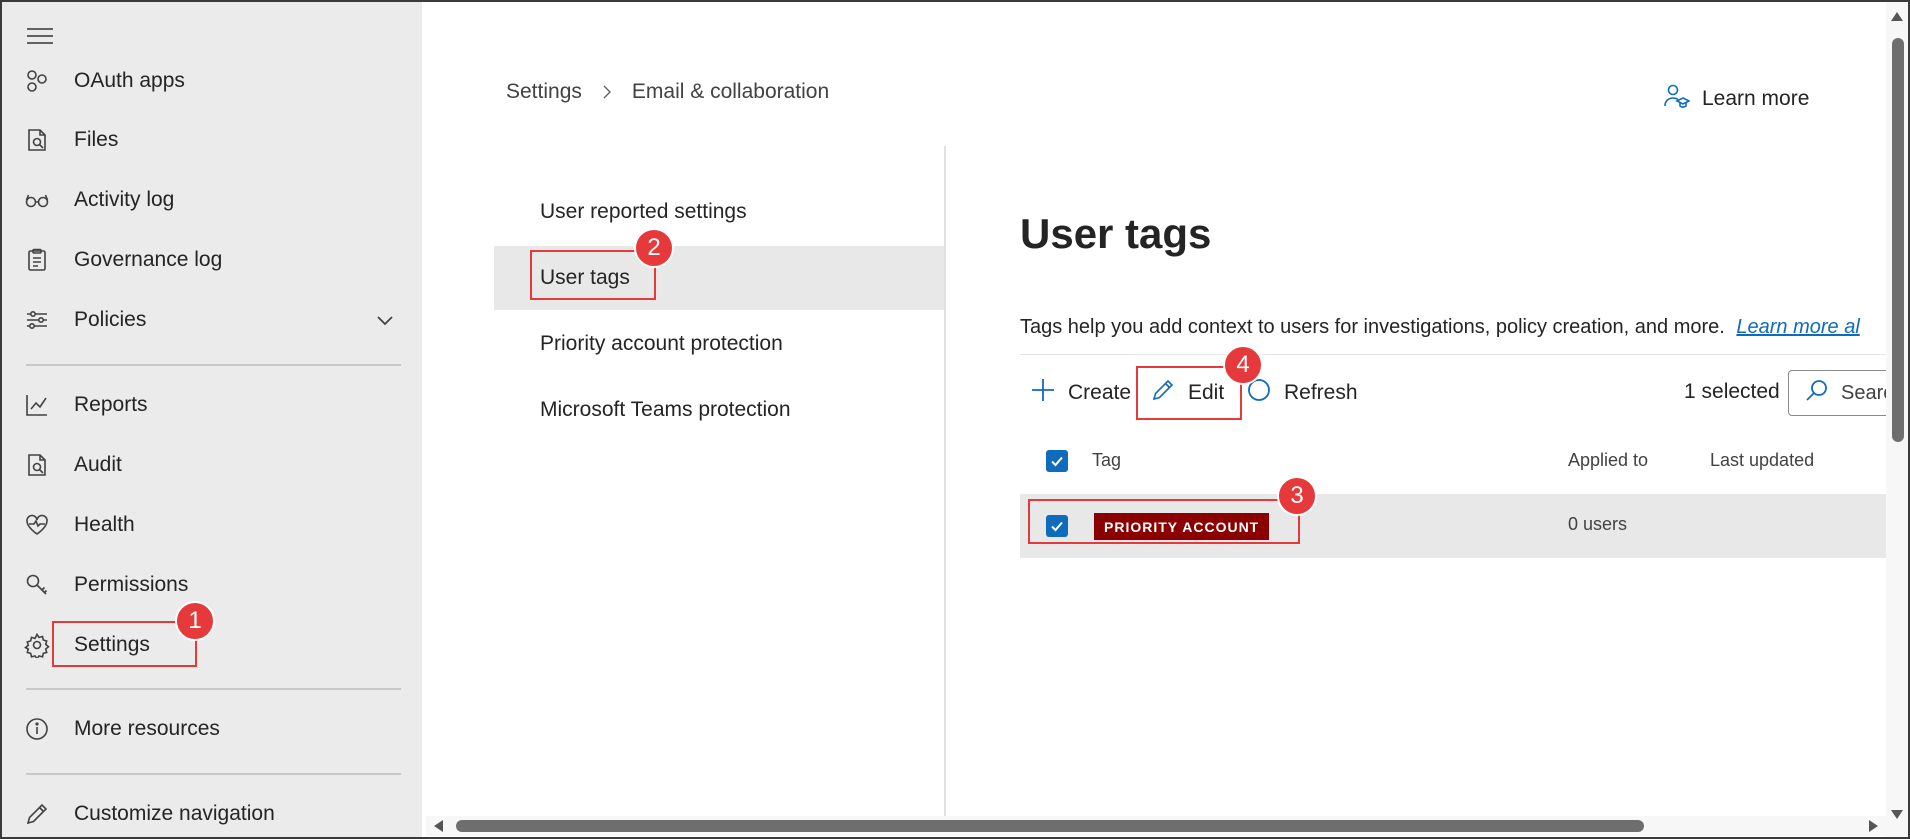 Image resolution: width=1910 pixels, height=839 pixels. Describe the element at coordinates (148, 259) in the screenshot. I see `nav-label: Governance log` at that location.